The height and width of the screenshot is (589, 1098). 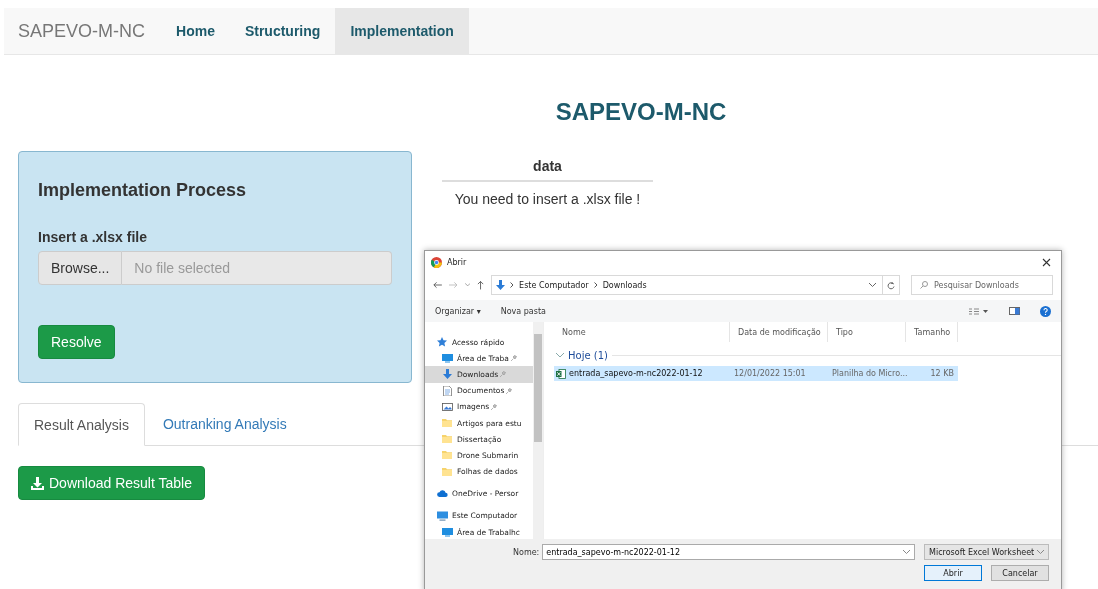 I want to click on back-arrow-icon, so click(x=437, y=285).